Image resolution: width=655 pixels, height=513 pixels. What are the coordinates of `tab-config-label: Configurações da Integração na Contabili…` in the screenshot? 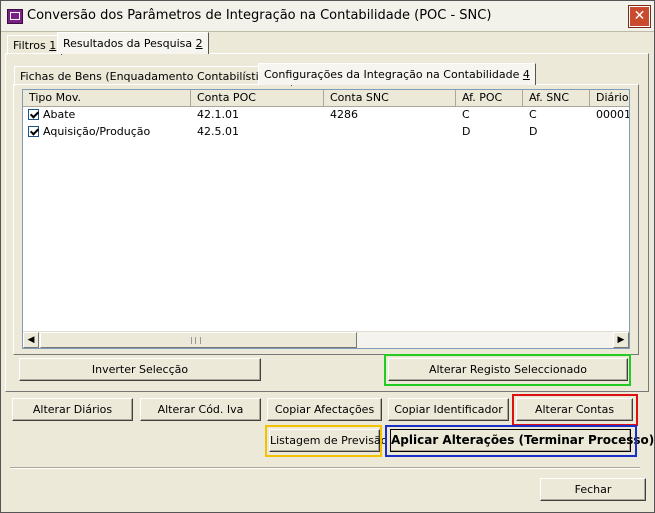 It's located at (392, 74).